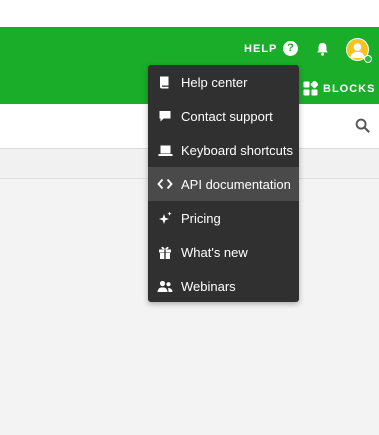  I want to click on help-icon: ?, so click(290, 48).